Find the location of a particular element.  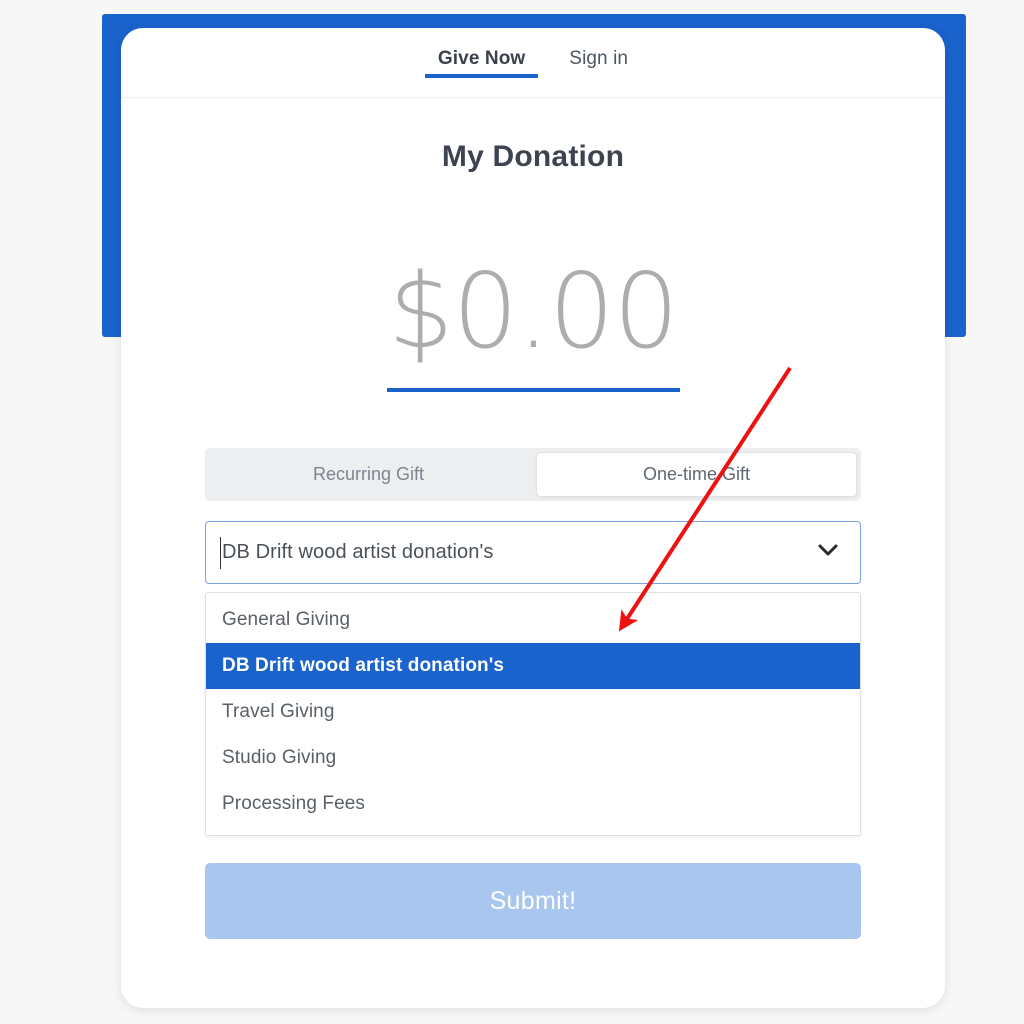

dropdown-option-travel-giving: Travel Giving is located at coordinates (533, 712).